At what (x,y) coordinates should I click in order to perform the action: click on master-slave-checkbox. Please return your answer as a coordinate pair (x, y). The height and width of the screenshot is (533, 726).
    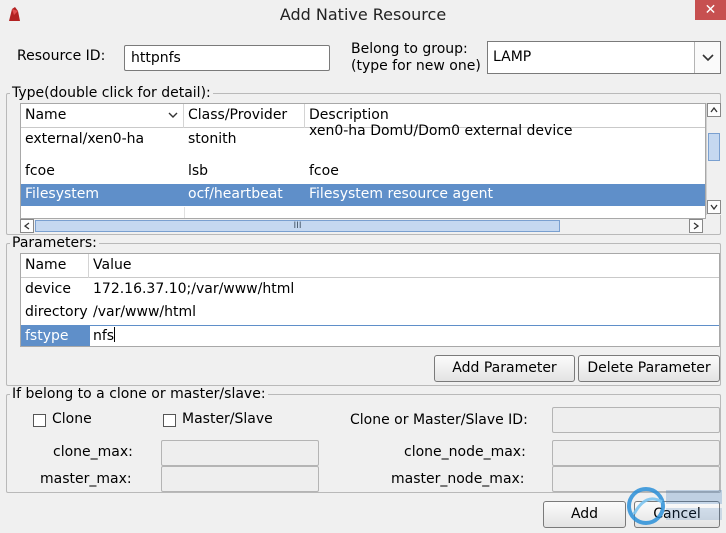
    Looking at the image, I should click on (169, 420).